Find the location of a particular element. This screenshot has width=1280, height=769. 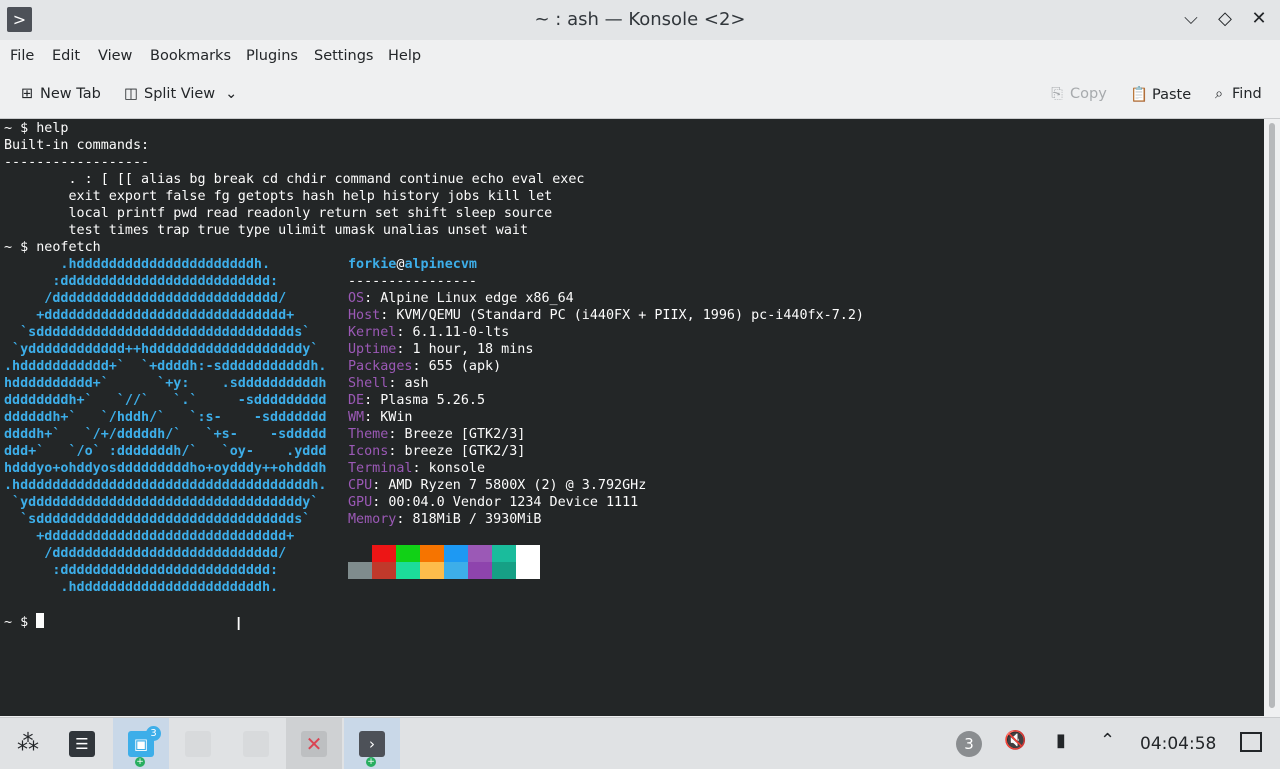

show-desktop-icon is located at coordinates (1251, 742).